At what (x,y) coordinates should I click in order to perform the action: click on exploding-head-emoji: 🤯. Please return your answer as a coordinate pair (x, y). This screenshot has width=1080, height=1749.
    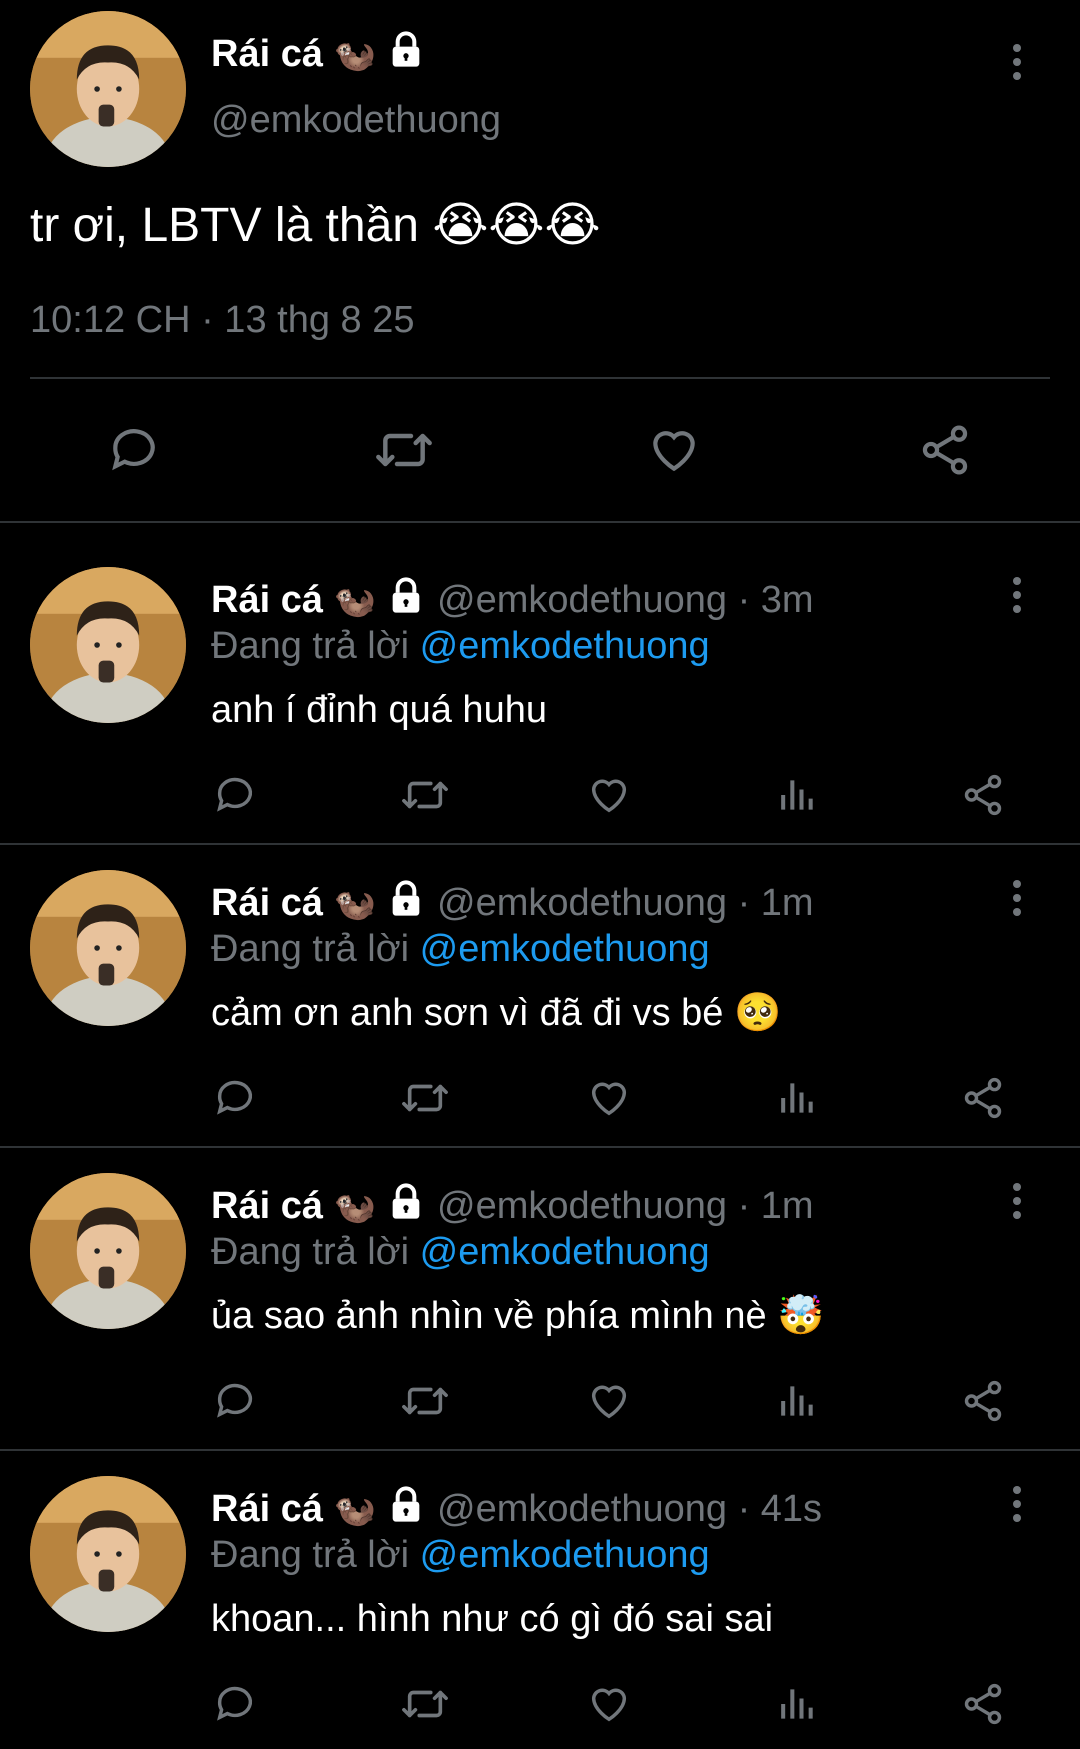
    Looking at the image, I should click on (801, 1316).